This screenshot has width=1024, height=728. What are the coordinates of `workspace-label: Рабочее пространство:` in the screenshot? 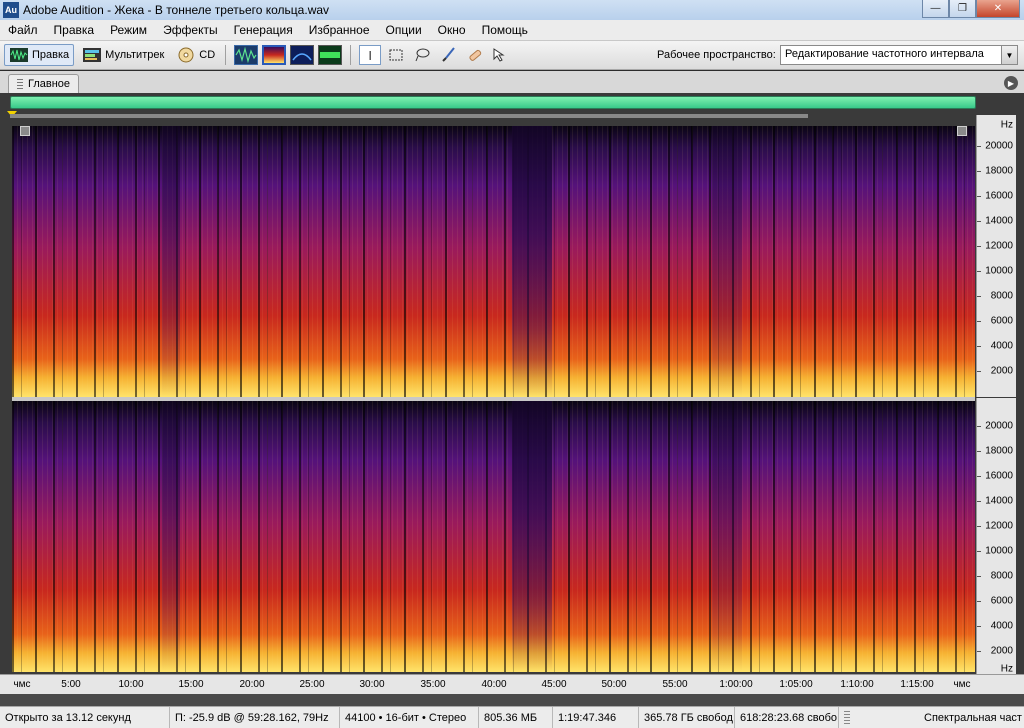 It's located at (716, 55).